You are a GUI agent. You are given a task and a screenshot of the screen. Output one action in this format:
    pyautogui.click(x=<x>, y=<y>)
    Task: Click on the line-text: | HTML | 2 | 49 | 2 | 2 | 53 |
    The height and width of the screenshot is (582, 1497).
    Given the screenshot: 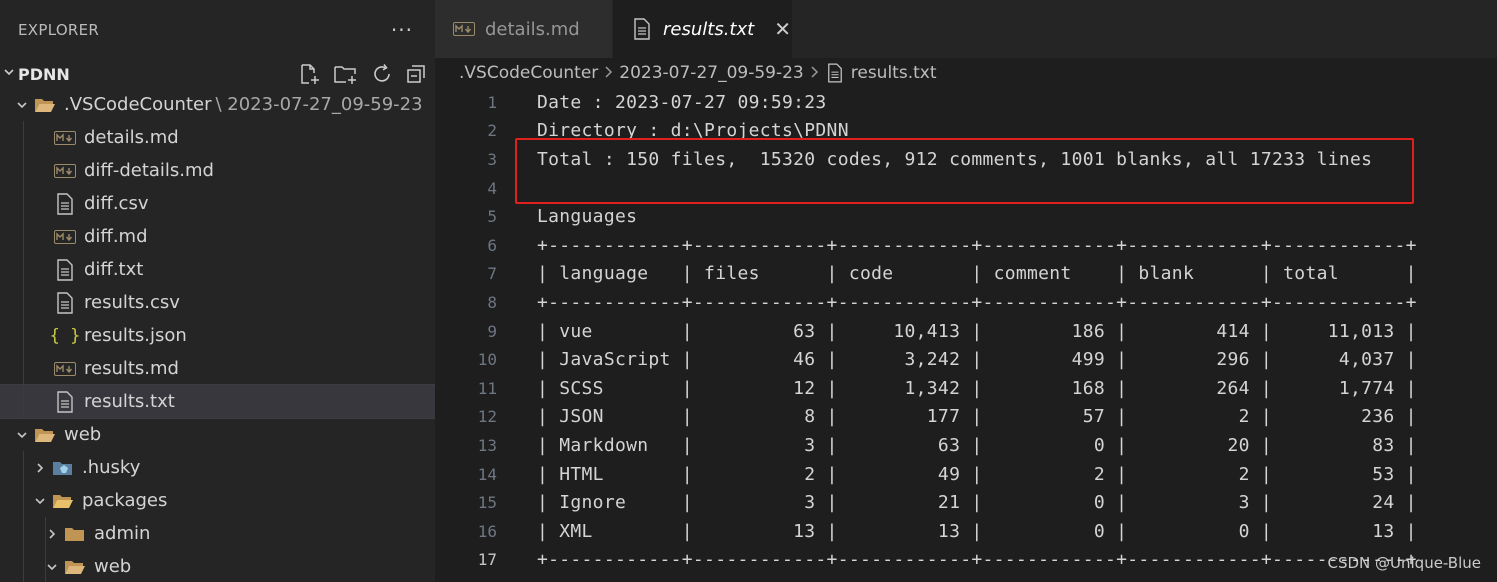 What is the action you would take?
    pyautogui.click(x=977, y=474)
    